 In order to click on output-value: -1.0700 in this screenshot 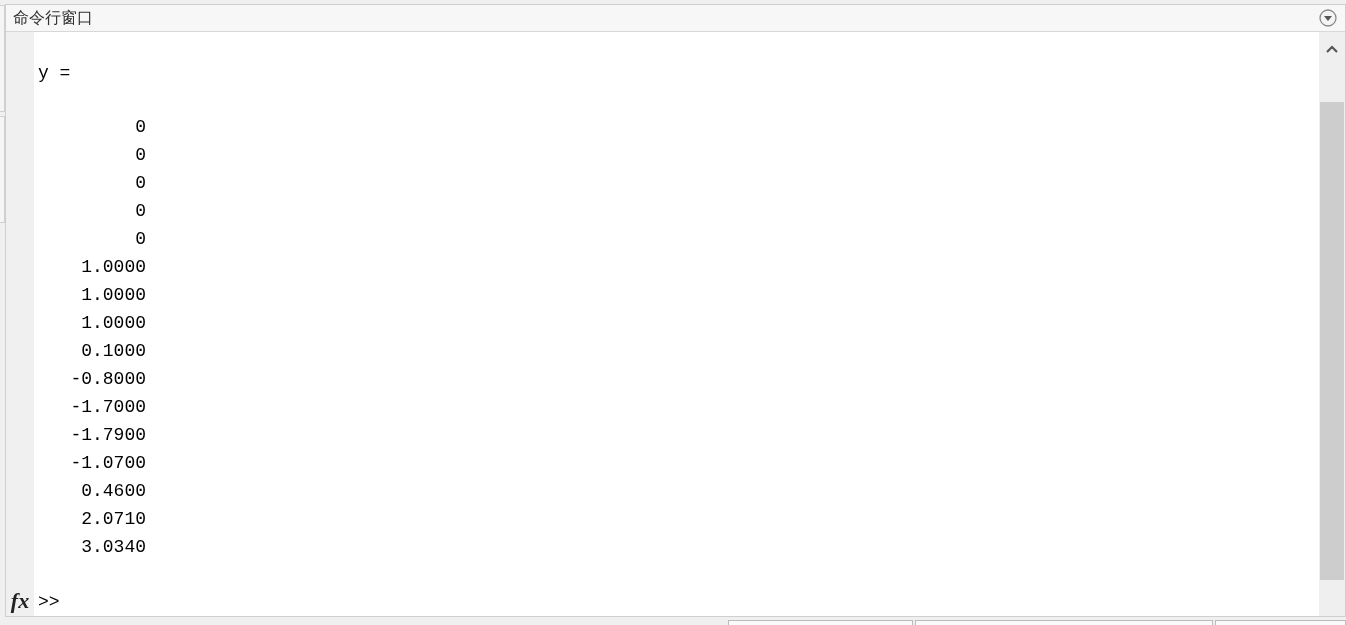, I will do `click(108, 464)`.